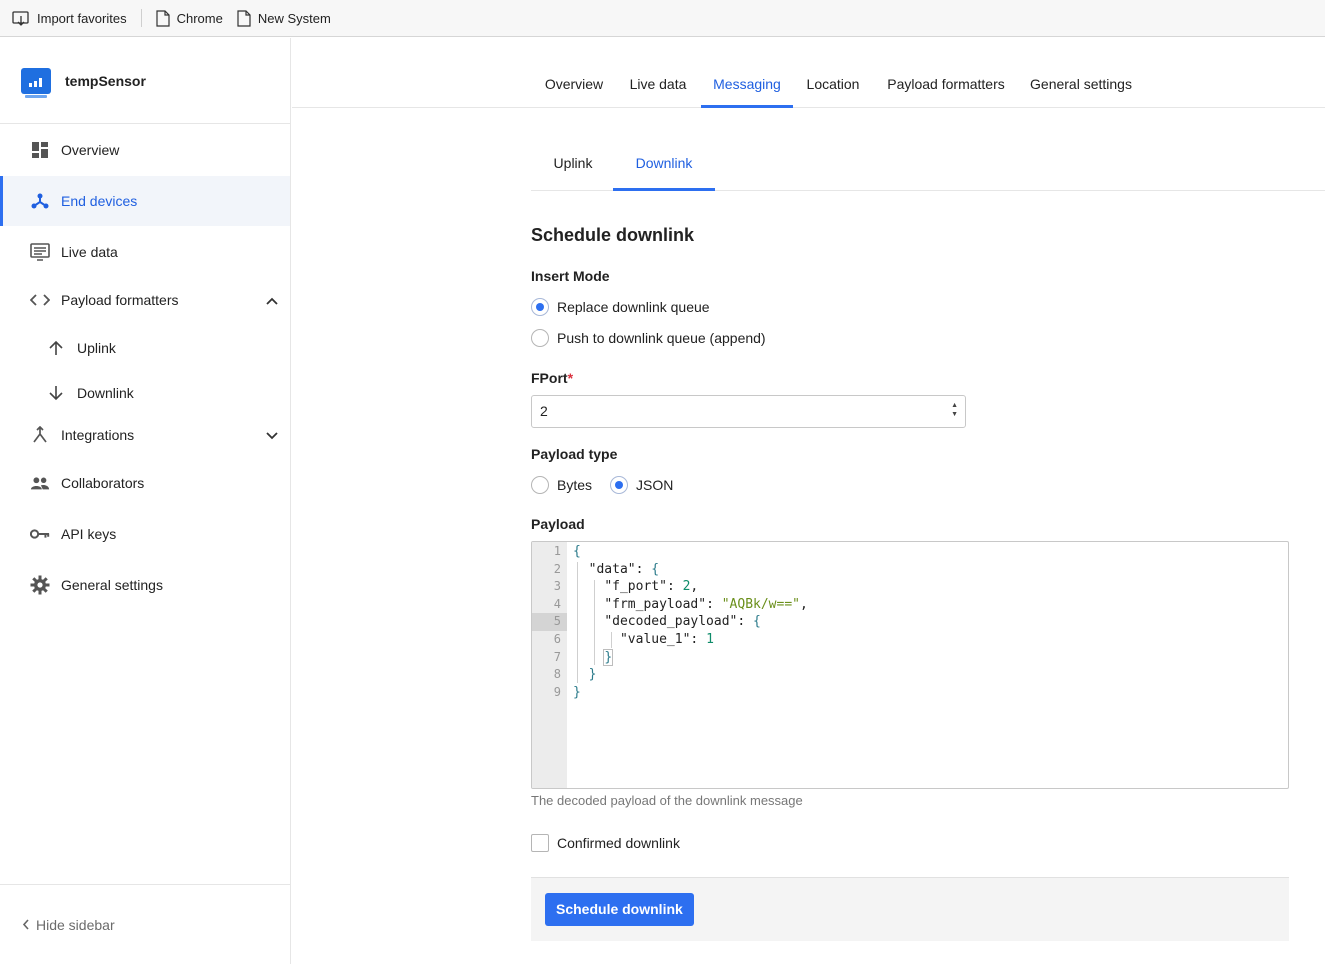  Describe the element at coordinates (40, 201) in the screenshot. I see `devices-icon` at that location.